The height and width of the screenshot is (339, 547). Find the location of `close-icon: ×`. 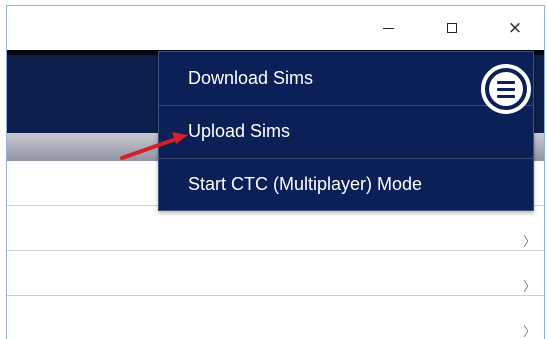

close-icon: × is located at coordinates (515, 28).